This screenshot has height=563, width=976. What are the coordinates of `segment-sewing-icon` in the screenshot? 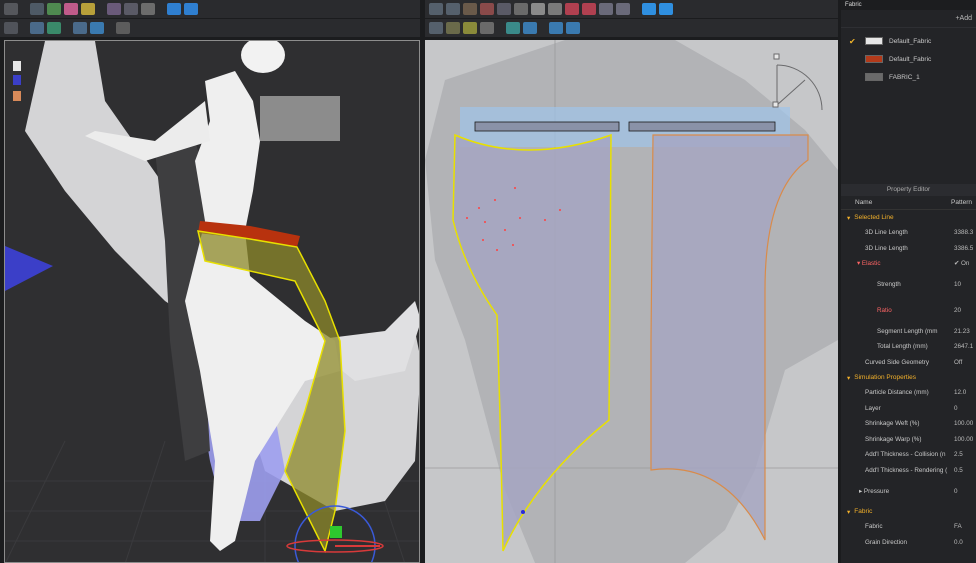 It's located at (436, 28).